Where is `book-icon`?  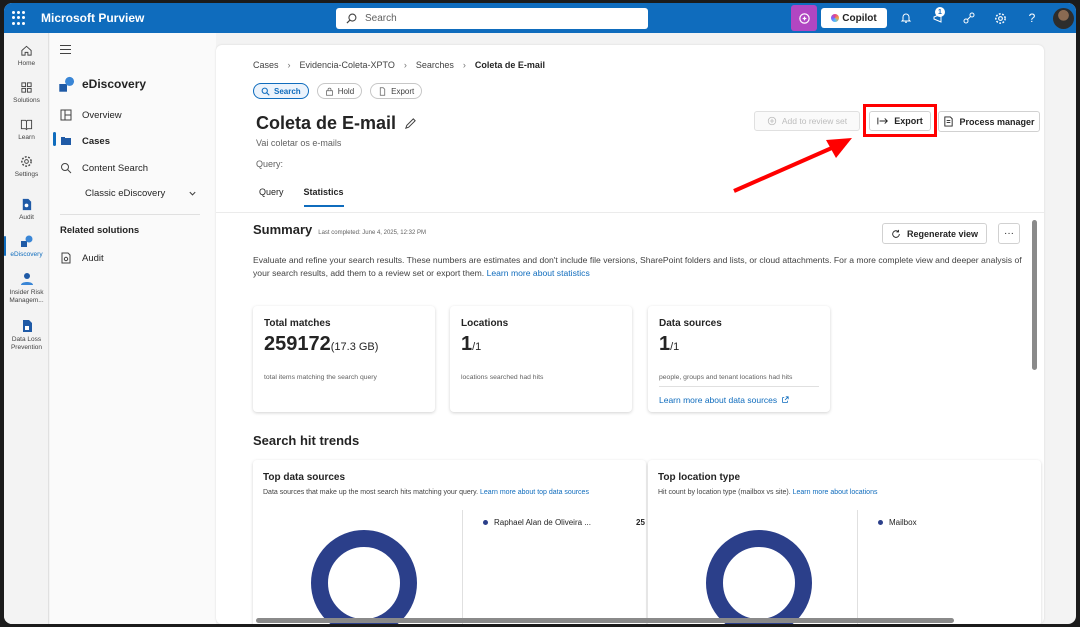 book-icon is located at coordinates (27, 124).